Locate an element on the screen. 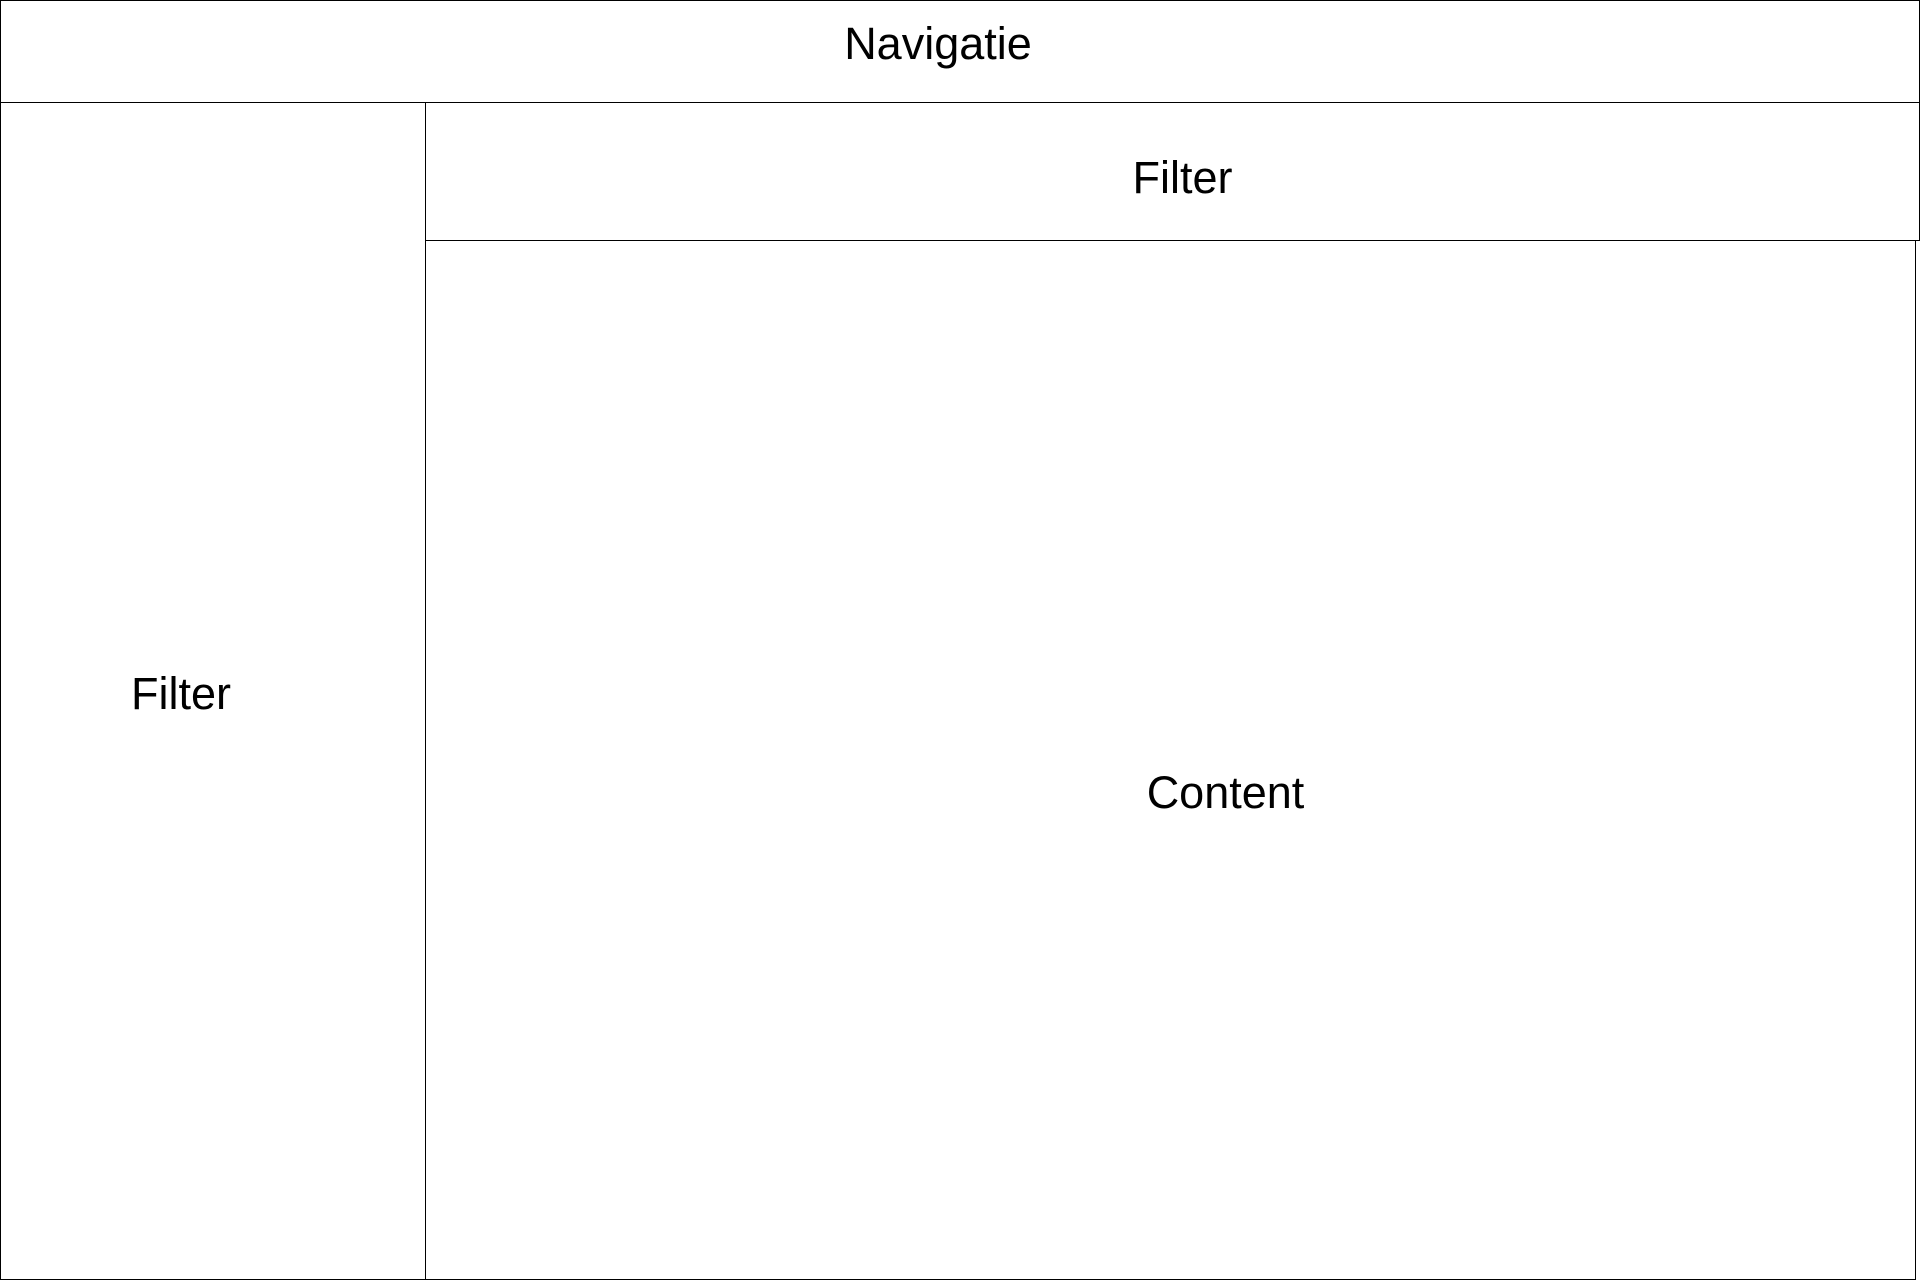  top-filter-label: Filter is located at coordinates (1182, 177).